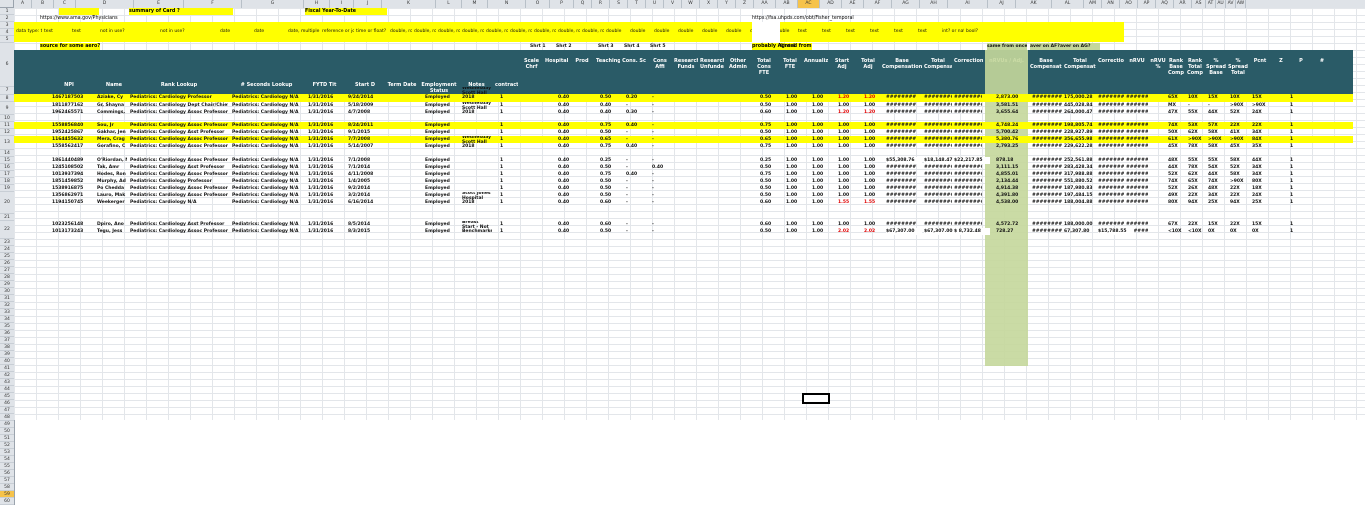 Image resolution: width=1365 pixels, height=505 pixels. What do you see at coordinates (73, 112) in the screenshot?
I see `table-cell: 1962465571` at bounding box center [73, 112].